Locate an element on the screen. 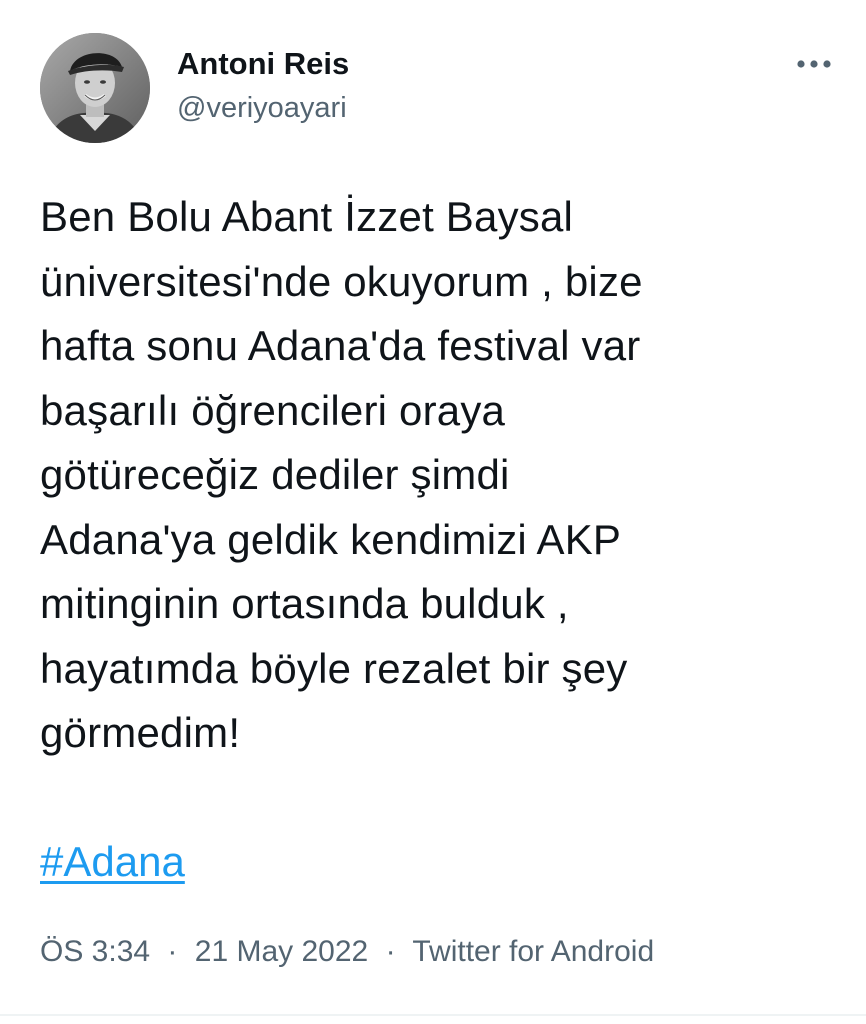 Image resolution: width=866 pixels, height=1024 pixels. avatar is located at coordinates (95, 88).